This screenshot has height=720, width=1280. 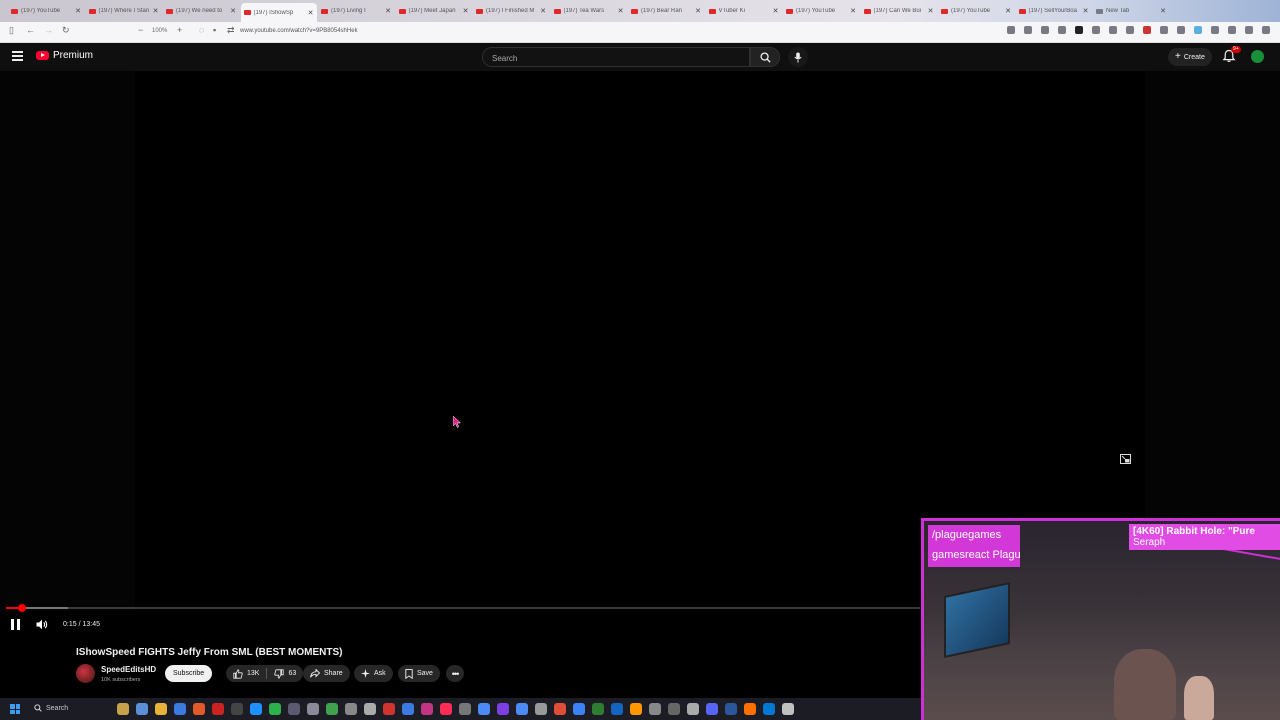 I want to click on taskbar-search: Search, so click(x=51, y=708).